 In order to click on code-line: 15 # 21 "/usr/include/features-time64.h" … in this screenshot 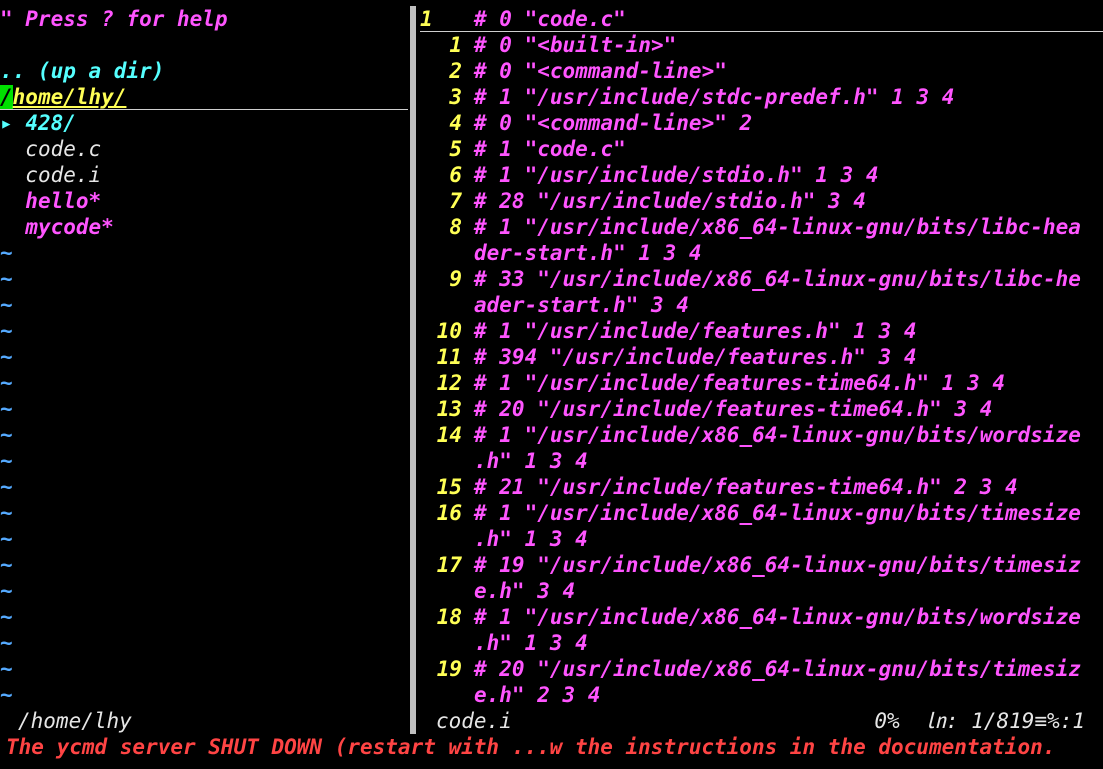, I will do `click(761, 487)`.